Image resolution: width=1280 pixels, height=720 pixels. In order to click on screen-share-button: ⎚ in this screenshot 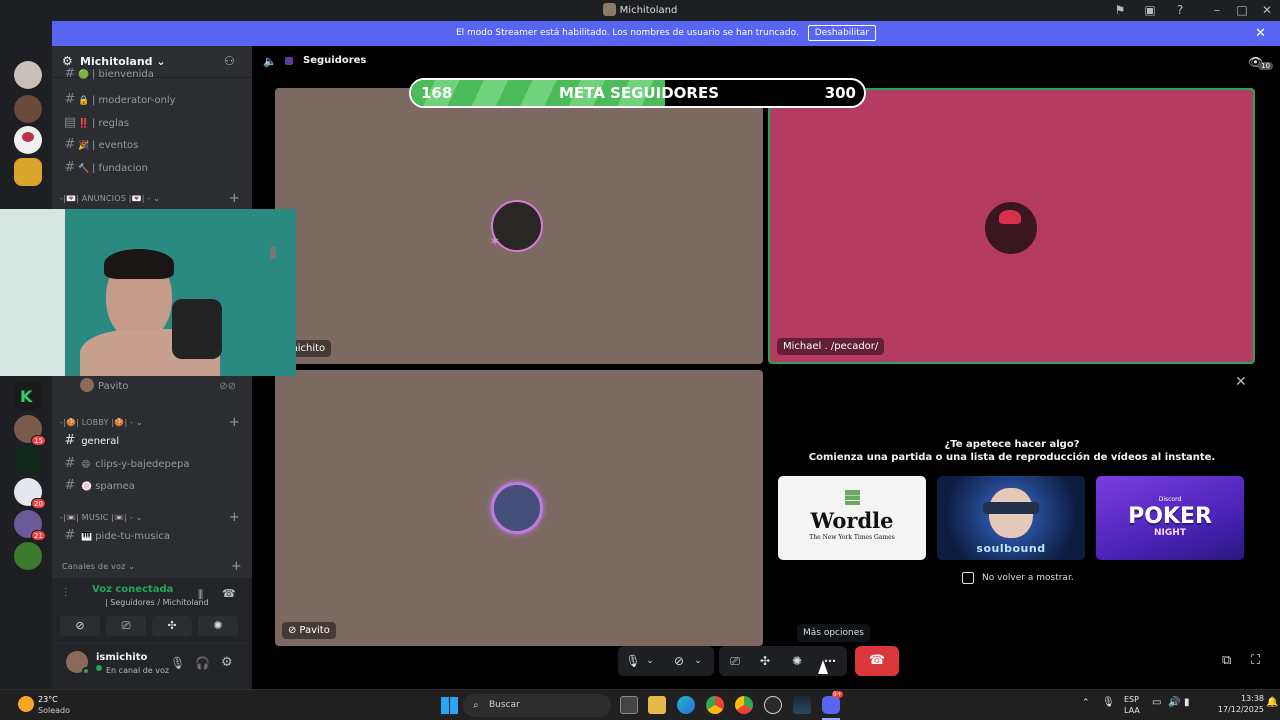, I will do `click(126, 626)`.